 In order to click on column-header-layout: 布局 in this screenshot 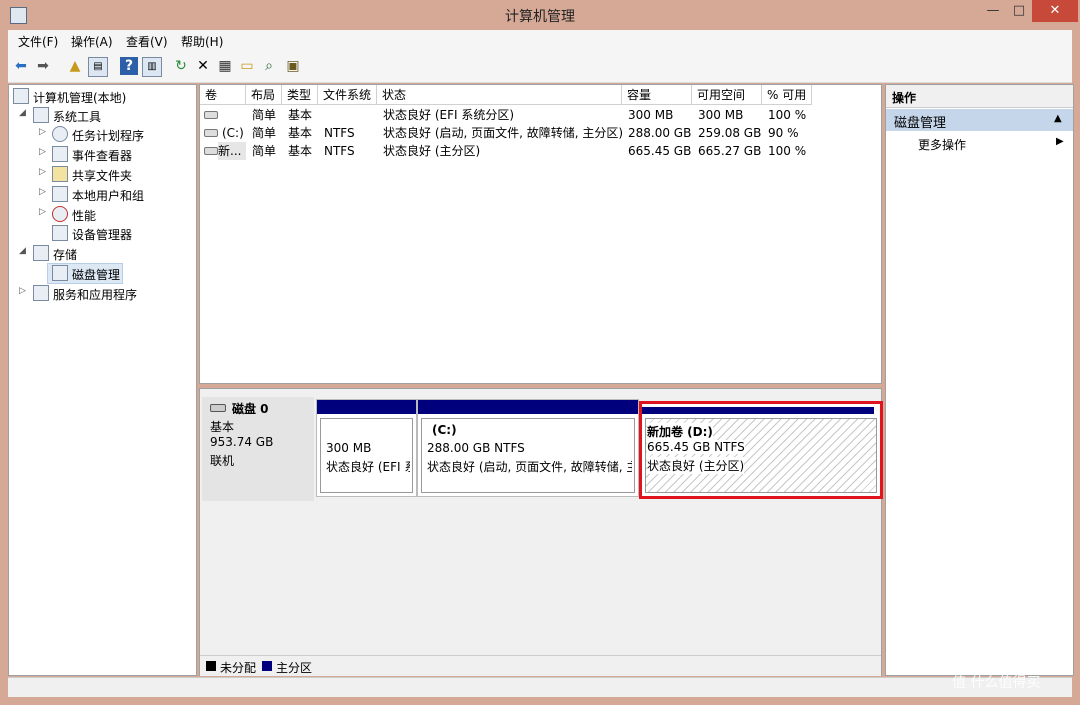, I will do `click(264, 95)`.